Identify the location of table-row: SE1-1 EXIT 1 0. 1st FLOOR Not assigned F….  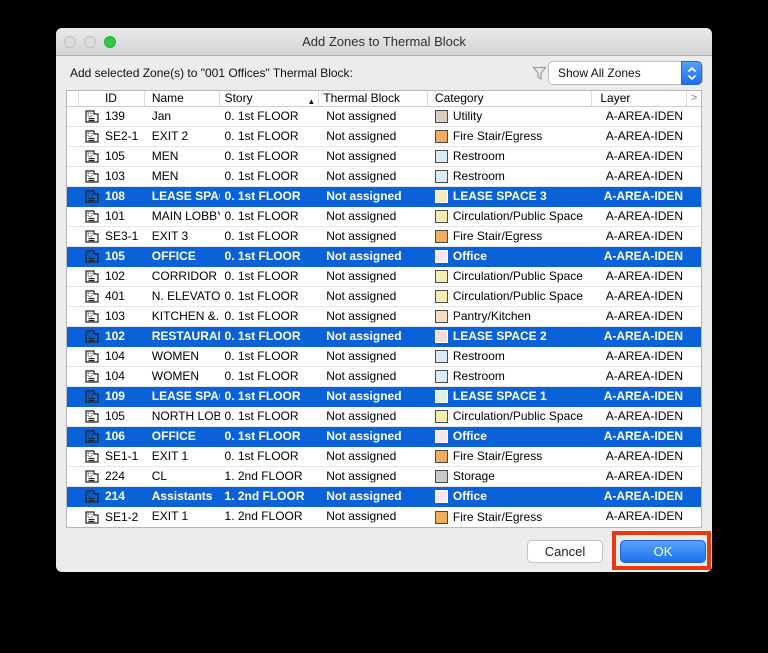
(384, 457).